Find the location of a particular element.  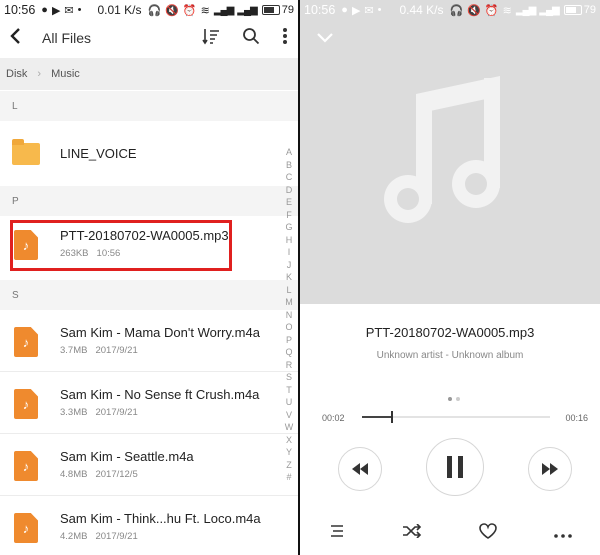

list-item-file: ♪ Sam Kim - Seattle.m4a 4.8MB 2017/12/5 is located at coordinates (149, 466).